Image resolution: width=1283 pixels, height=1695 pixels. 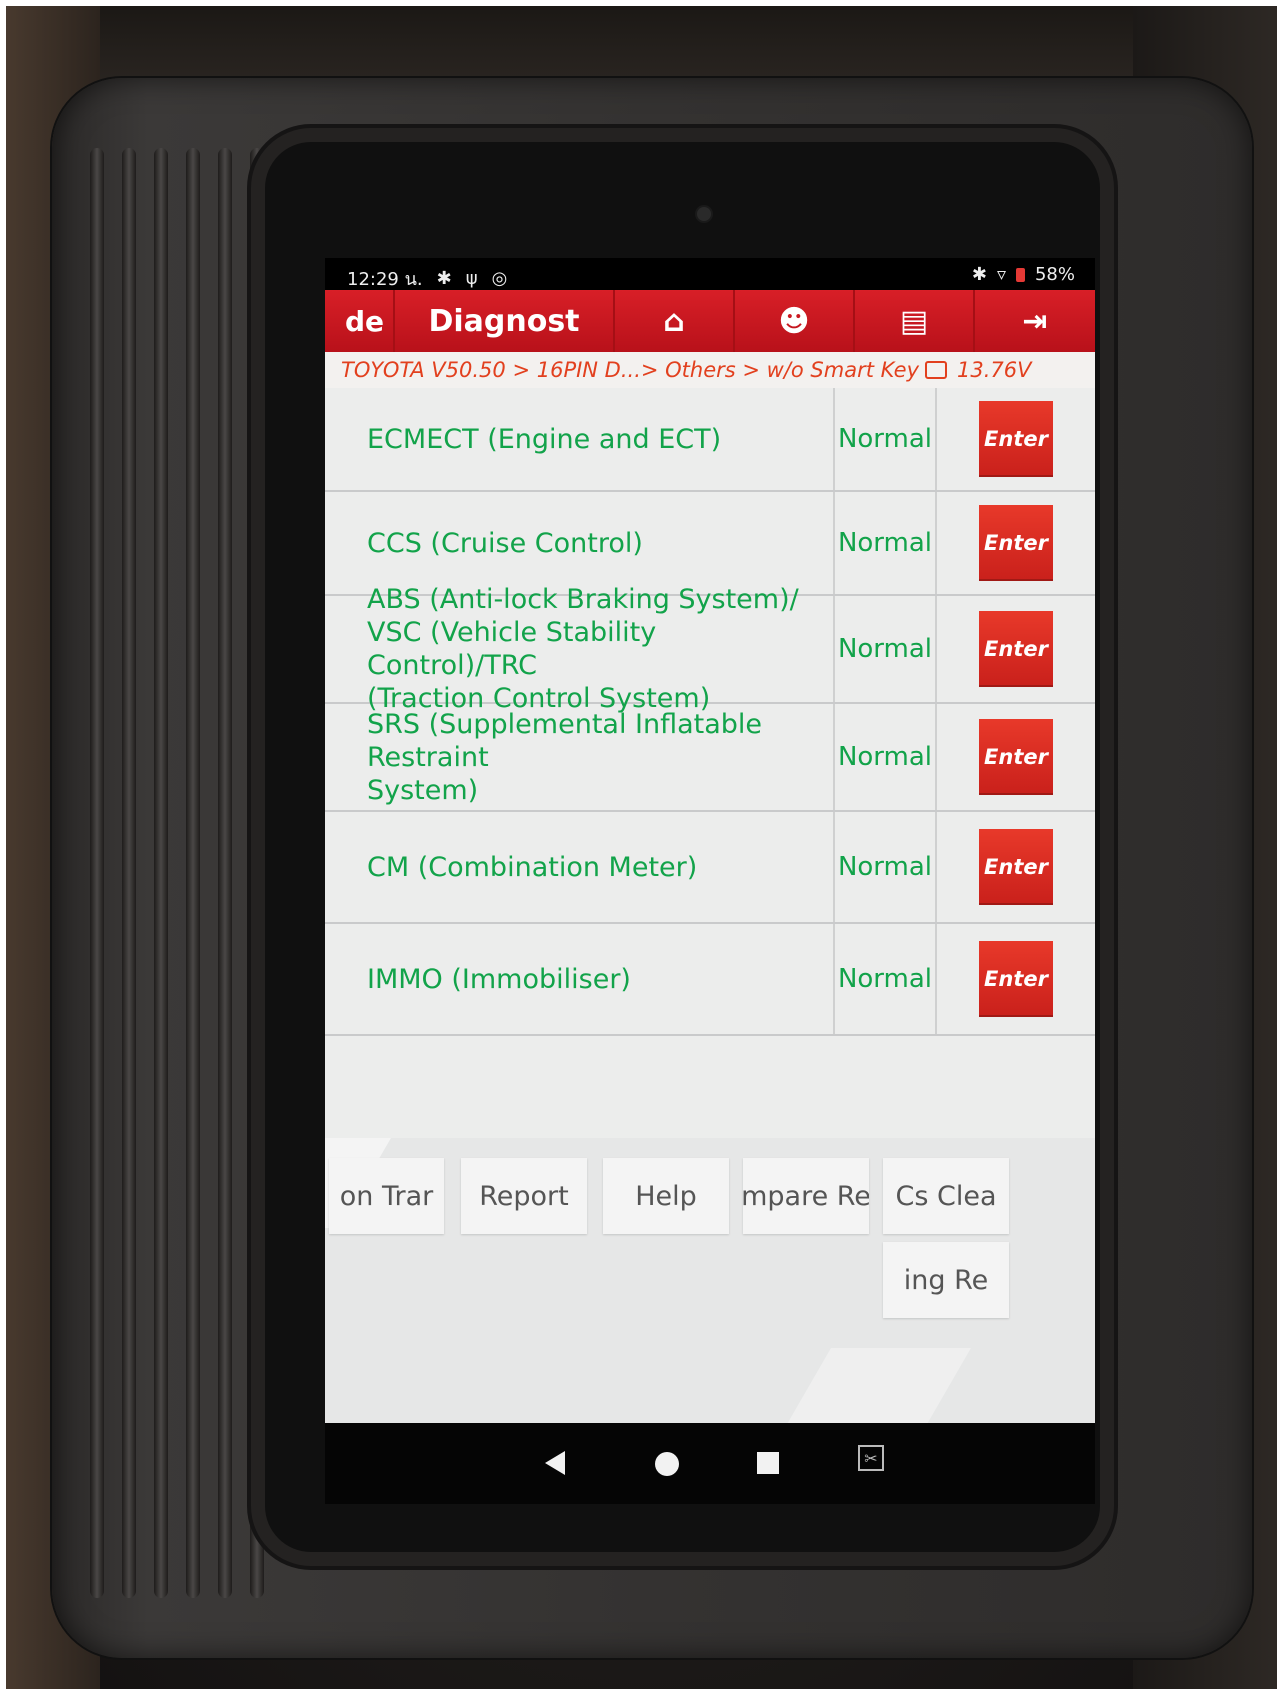 I want to click on home-icon: ⌂, so click(x=674, y=321).